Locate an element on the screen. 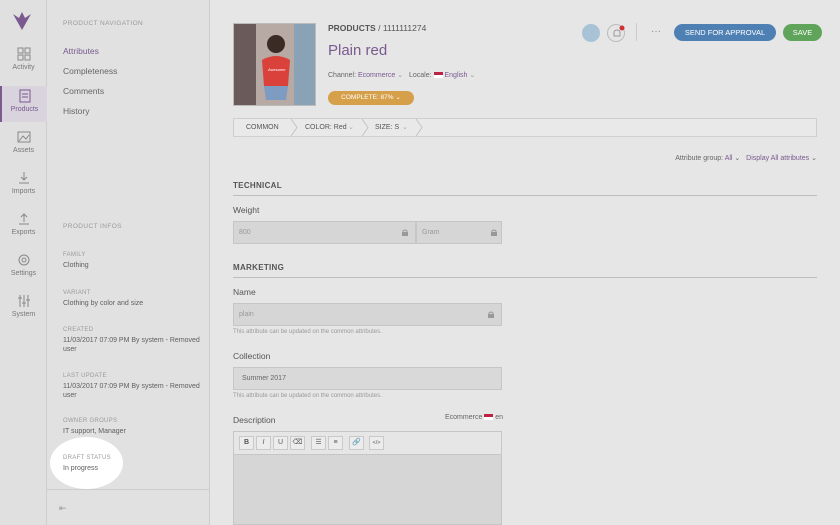 Image resolution: width=840 pixels, height=525 pixels. italic-button: I is located at coordinates (263, 443).